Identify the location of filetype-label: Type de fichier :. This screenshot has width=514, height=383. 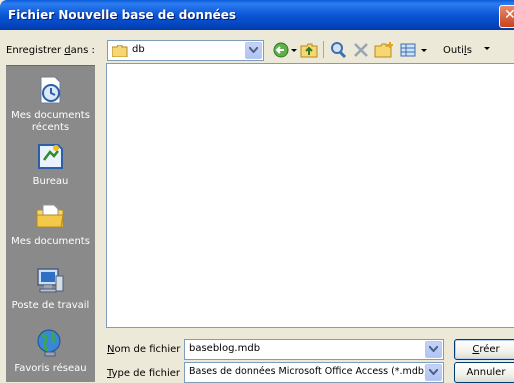
(147, 373).